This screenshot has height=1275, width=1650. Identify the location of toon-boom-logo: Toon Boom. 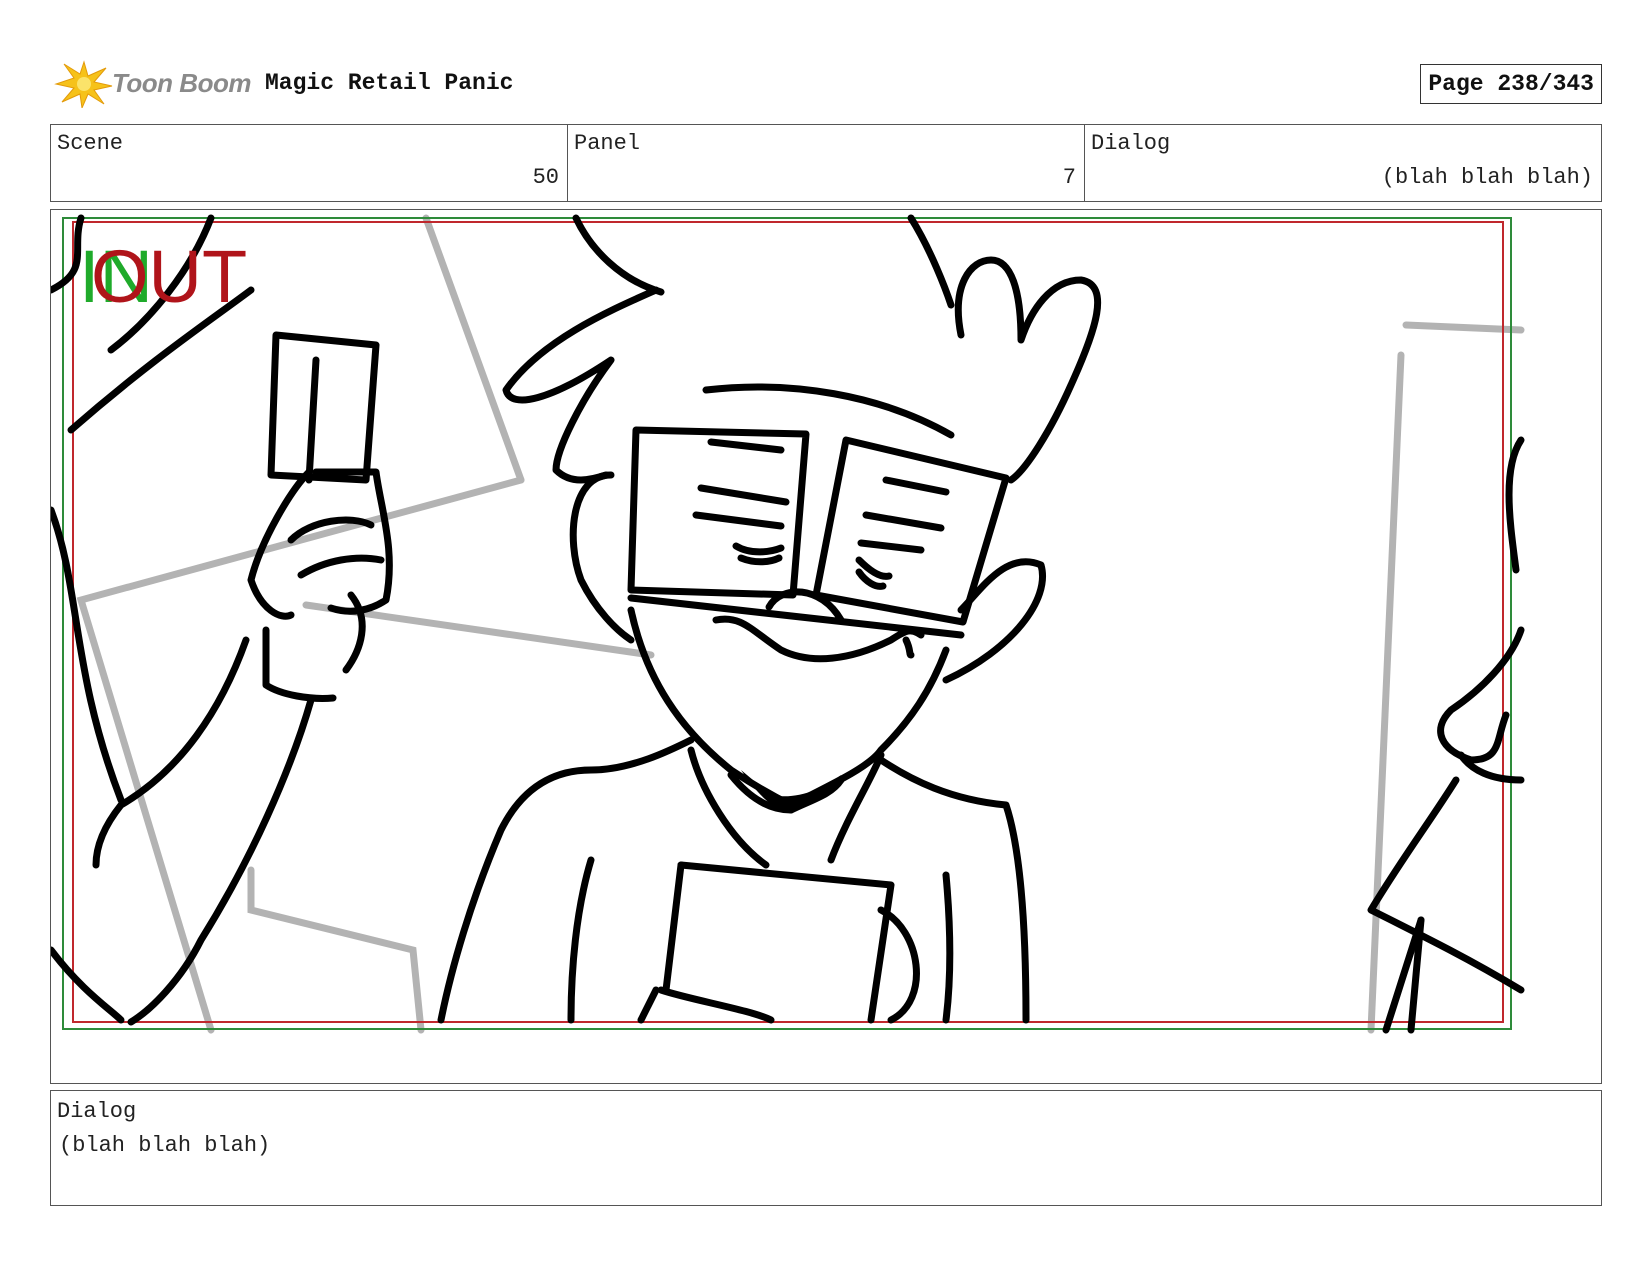
(154, 83).